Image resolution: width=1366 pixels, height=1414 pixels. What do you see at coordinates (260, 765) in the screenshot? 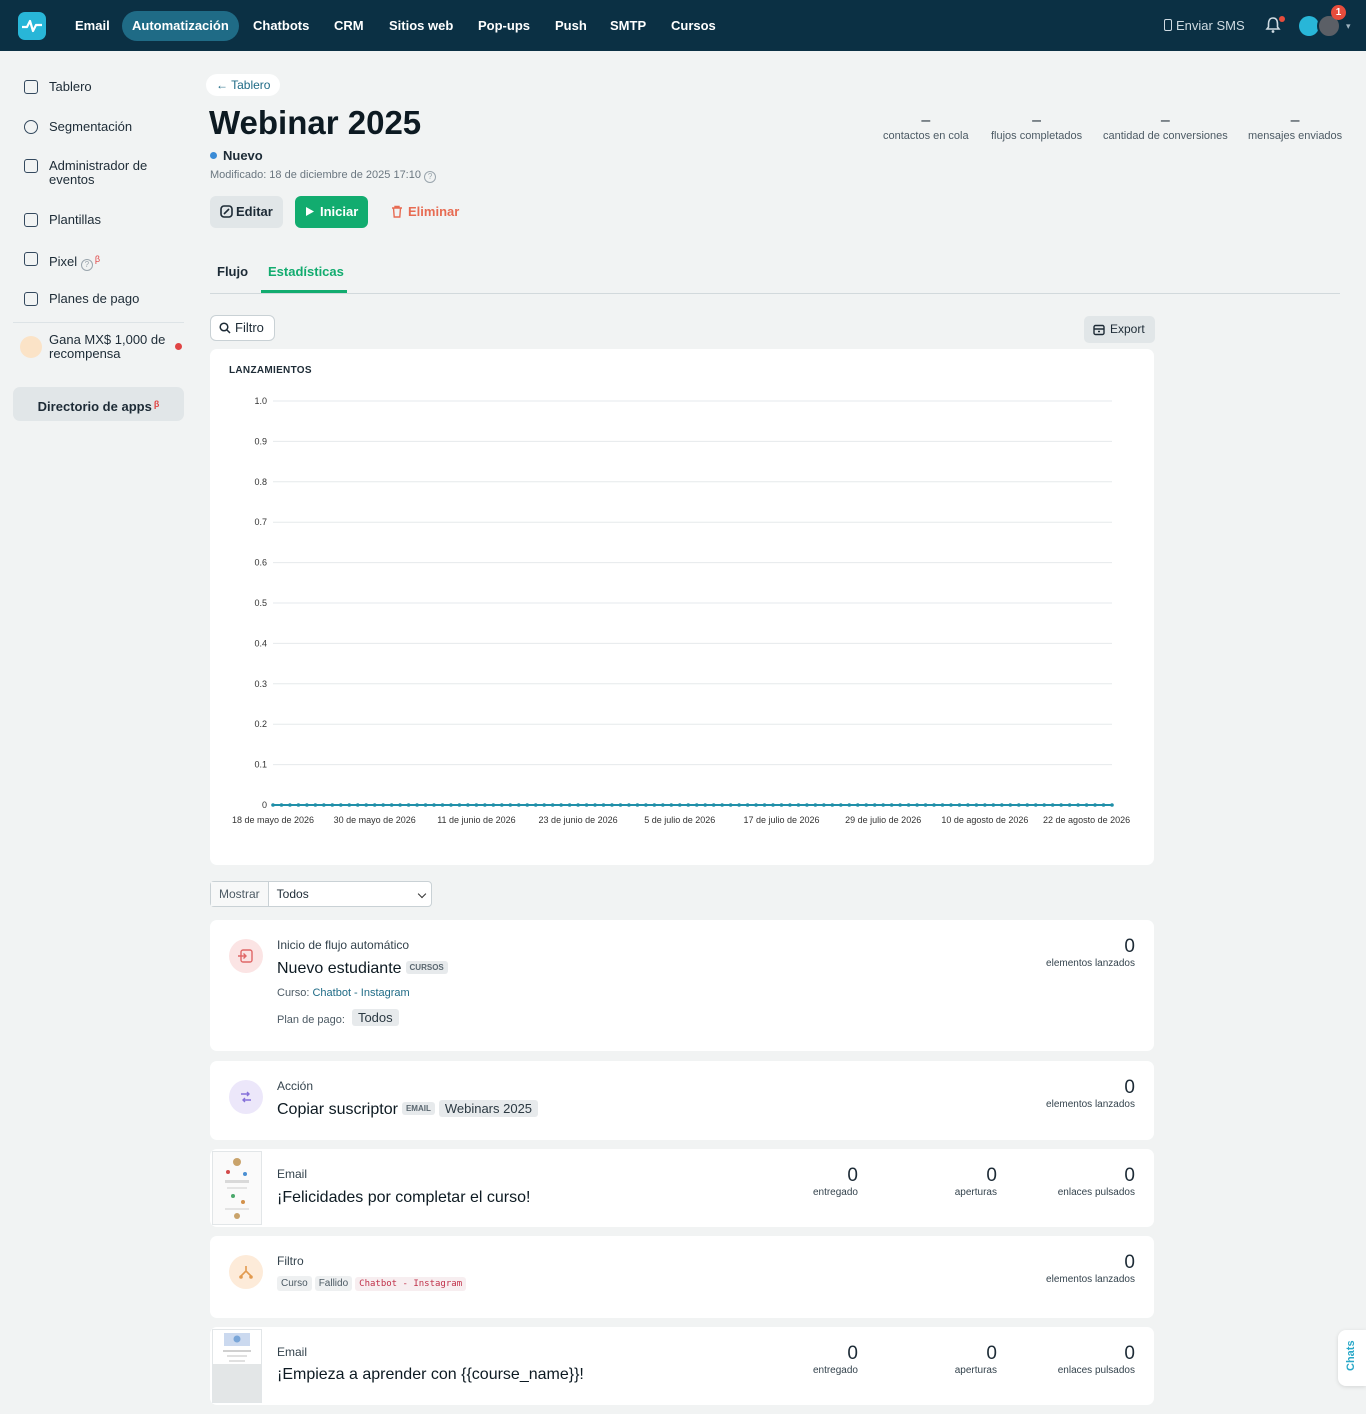
I see `y-tick-label: 0.1` at bounding box center [260, 765].